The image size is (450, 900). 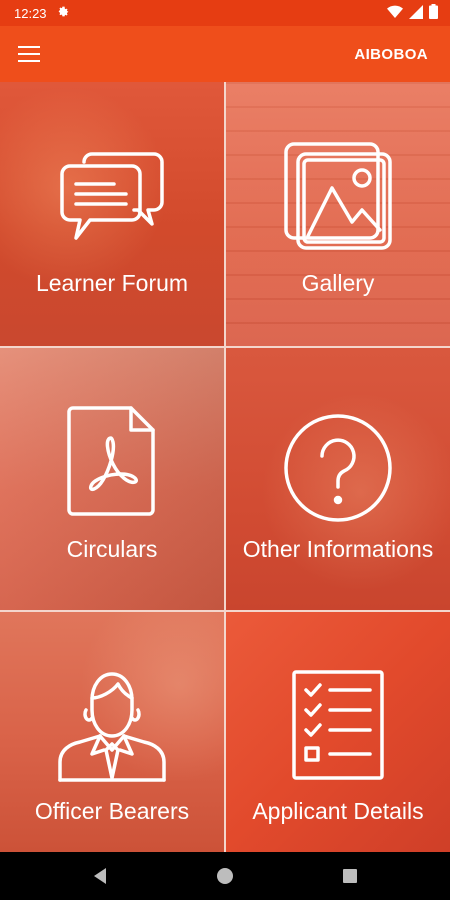 What do you see at coordinates (112, 811) in the screenshot?
I see `tile-label: Officer Bearers` at bounding box center [112, 811].